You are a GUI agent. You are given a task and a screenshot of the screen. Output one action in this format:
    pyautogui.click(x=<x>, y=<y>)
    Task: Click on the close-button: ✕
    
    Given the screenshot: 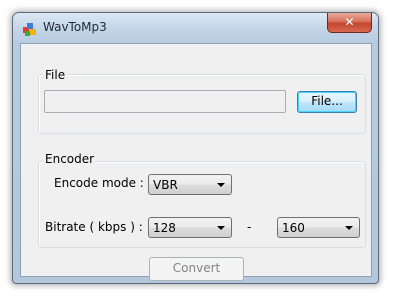 What is the action you would take?
    pyautogui.click(x=349, y=23)
    